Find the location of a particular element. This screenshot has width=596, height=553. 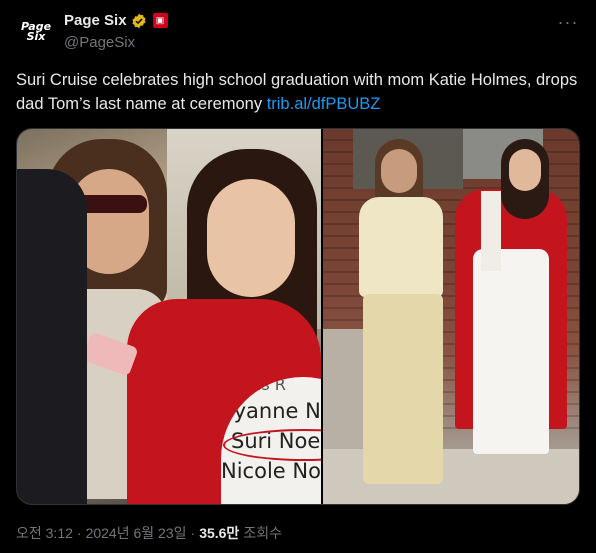

tweet-time: 오전 3:12 is located at coordinates (44, 533).